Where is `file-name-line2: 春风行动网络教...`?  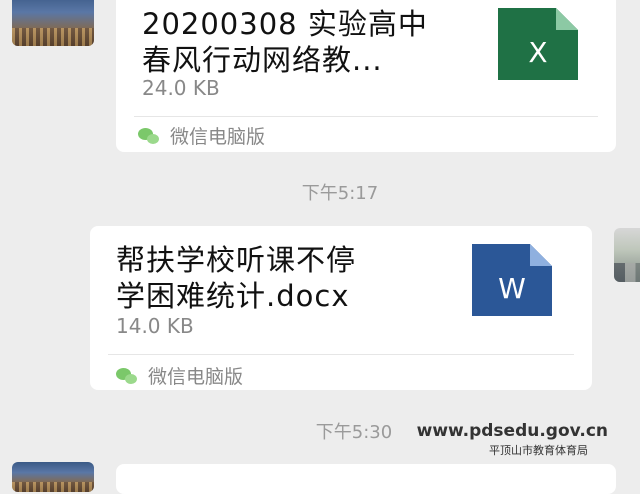 file-name-line2: 春风行动网络教... is located at coordinates (262, 60).